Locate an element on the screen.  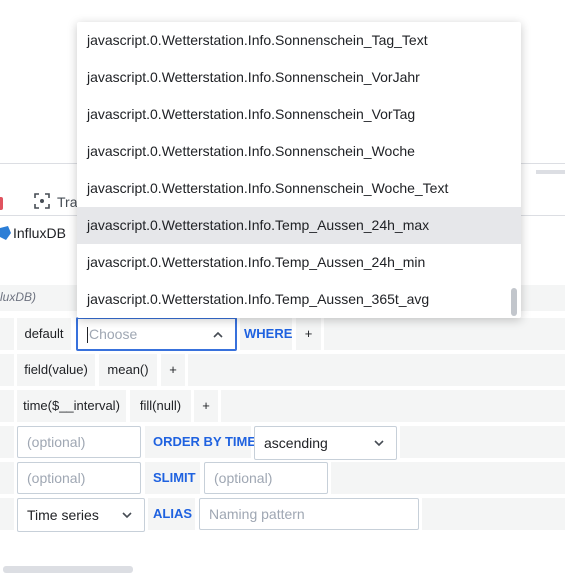
alias-keyword: ALIAS is located at coordinates (172, 513).